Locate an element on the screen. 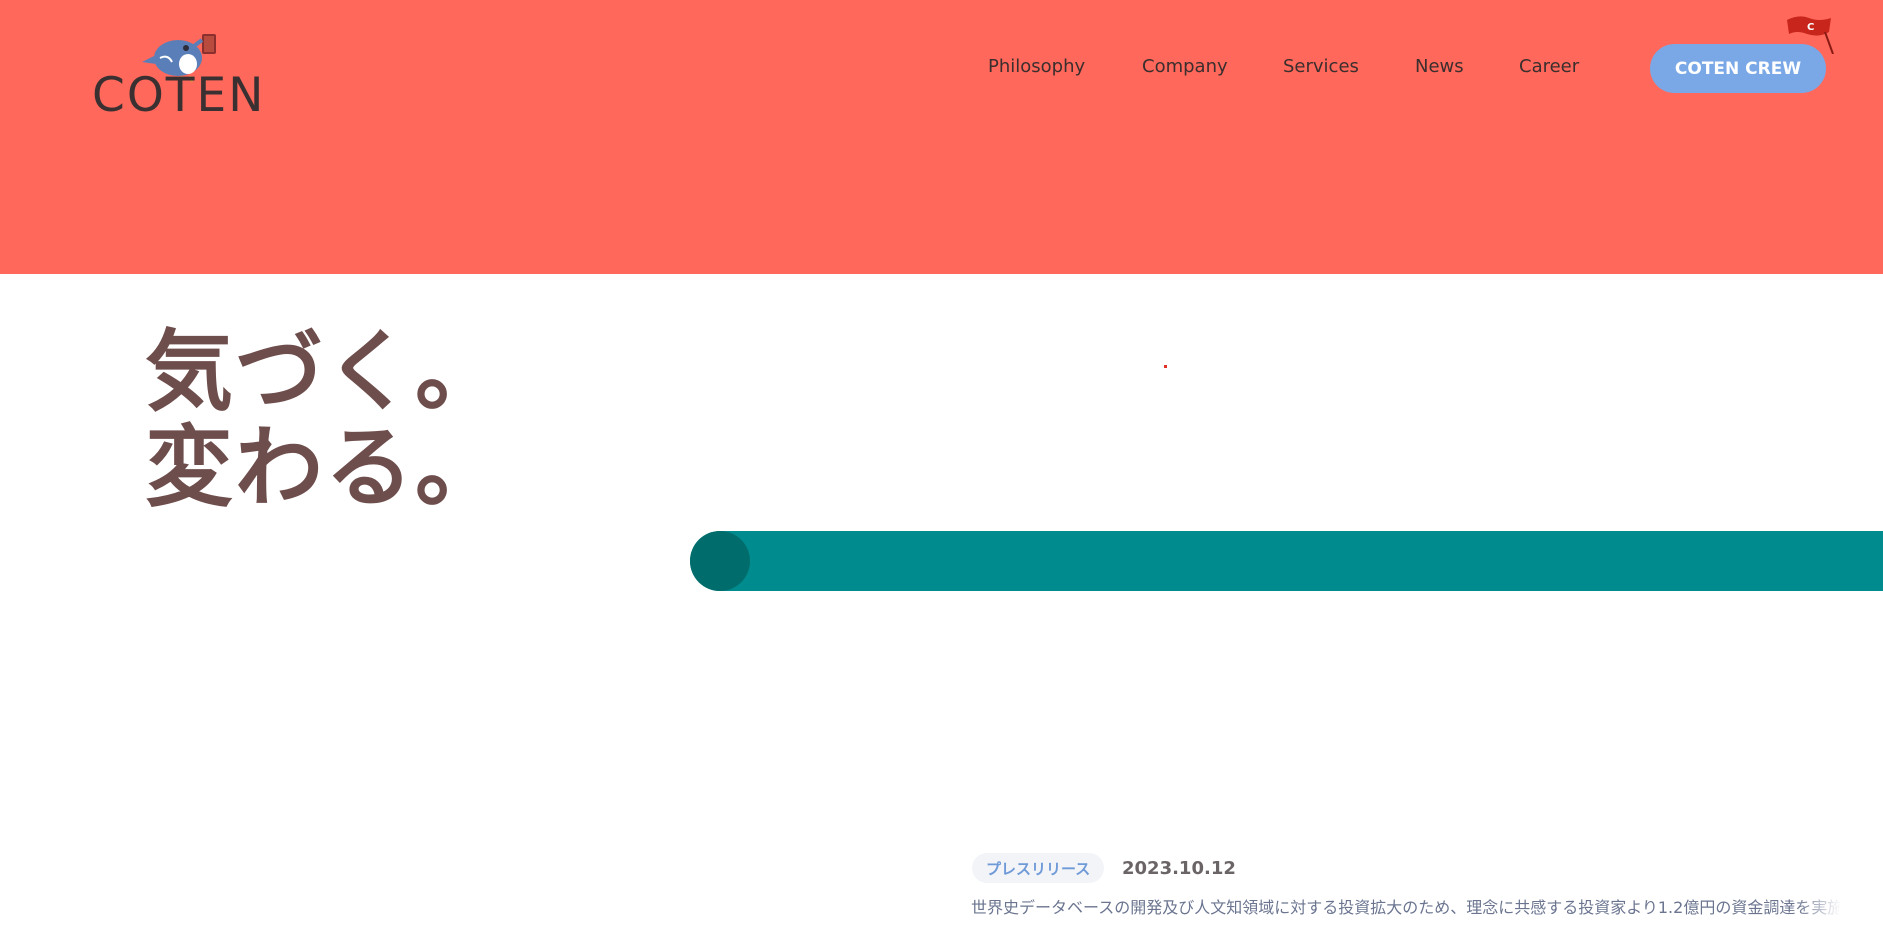  headline-line-2: 変わる。 is located at coordinates (325, 467).